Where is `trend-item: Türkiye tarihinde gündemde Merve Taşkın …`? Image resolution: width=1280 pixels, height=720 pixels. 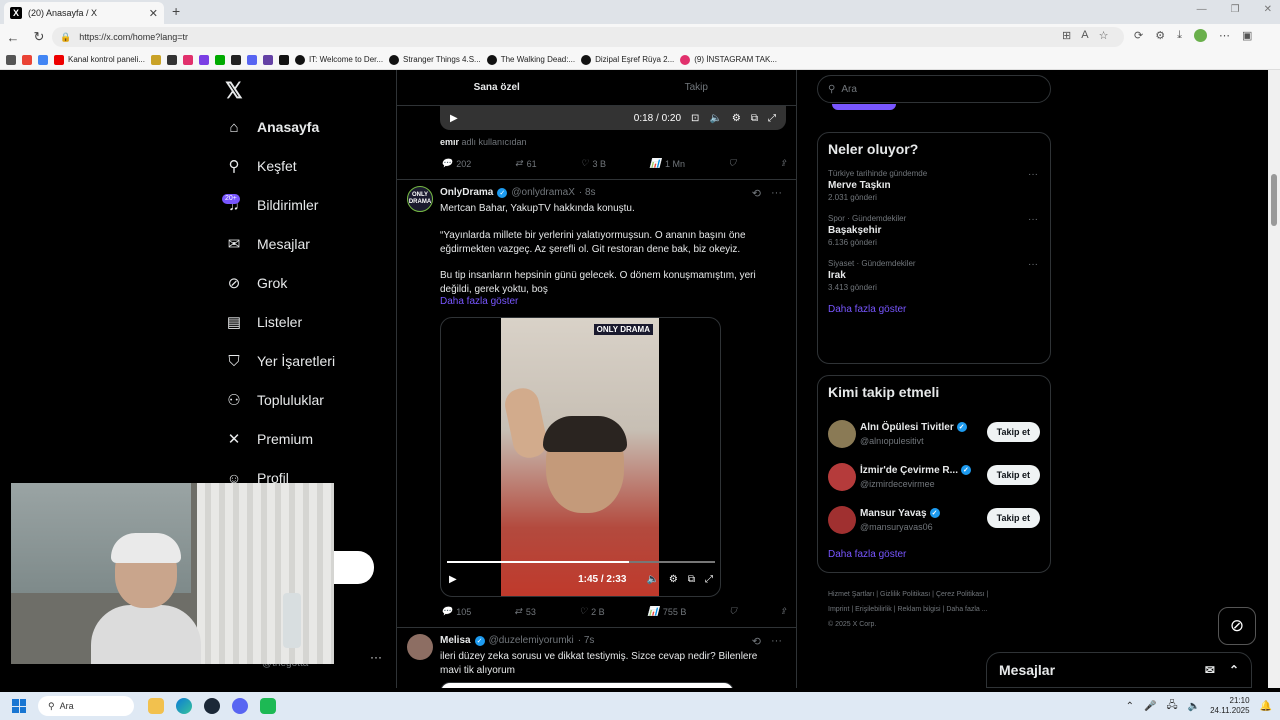 trend-item: Türkiye tarihinde gündemde Merve Taşkın … is located at coordinates (934, 185).